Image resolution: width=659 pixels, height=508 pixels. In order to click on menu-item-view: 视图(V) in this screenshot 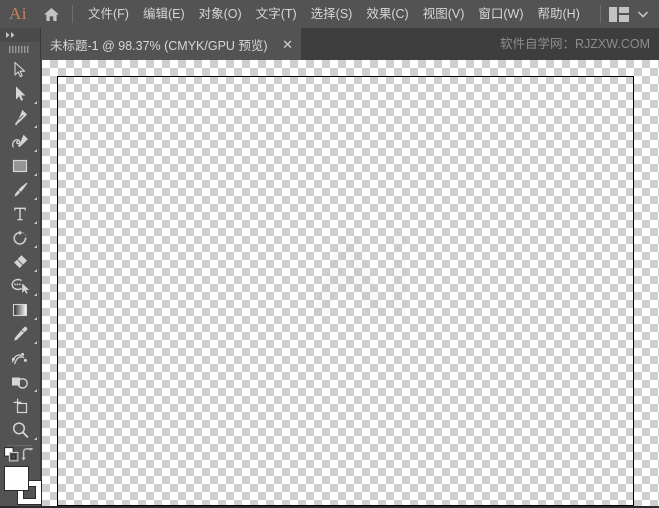, I will do `click(444, 14)`.